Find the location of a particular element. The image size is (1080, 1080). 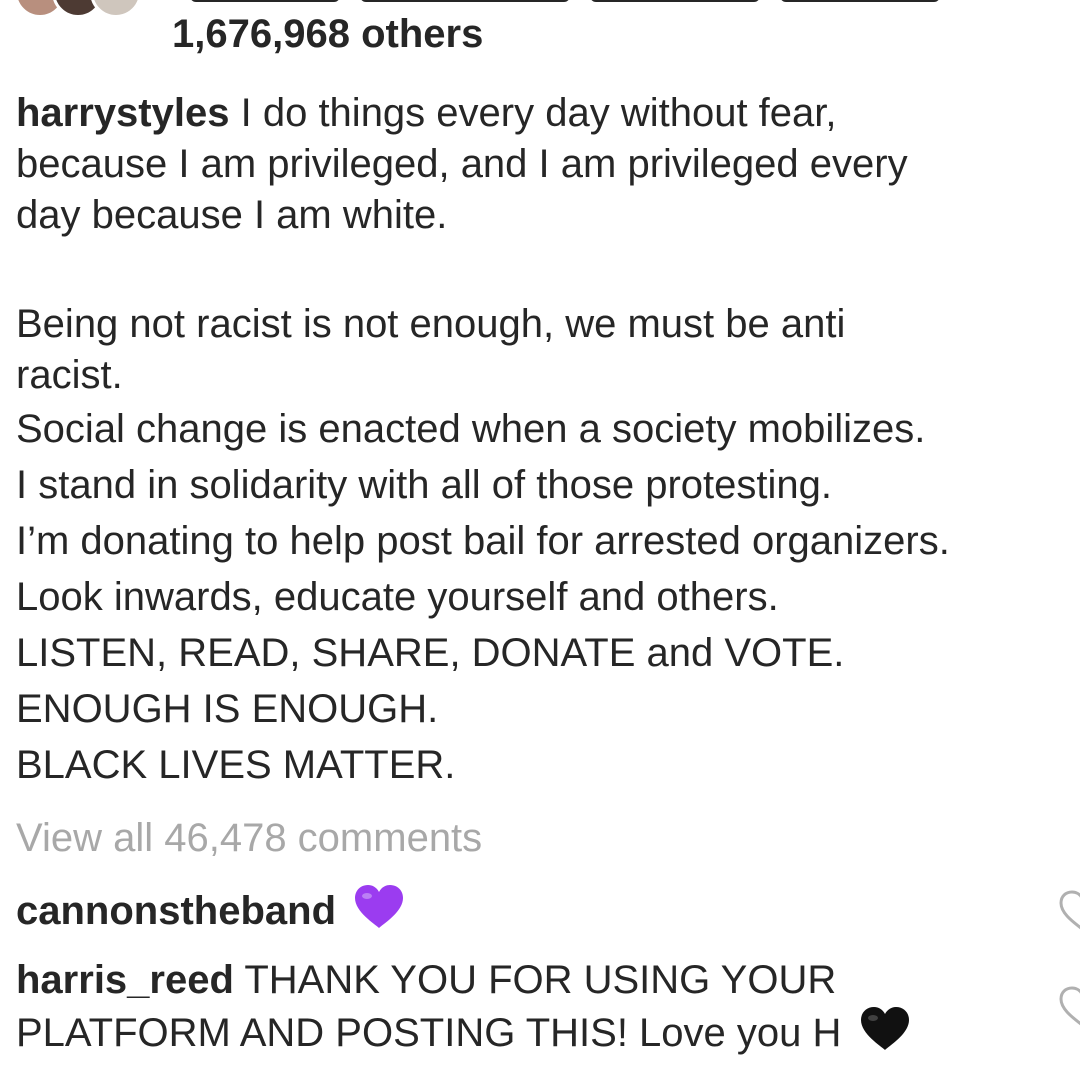

caption-line: racist. is located at coordinates (69, 375).